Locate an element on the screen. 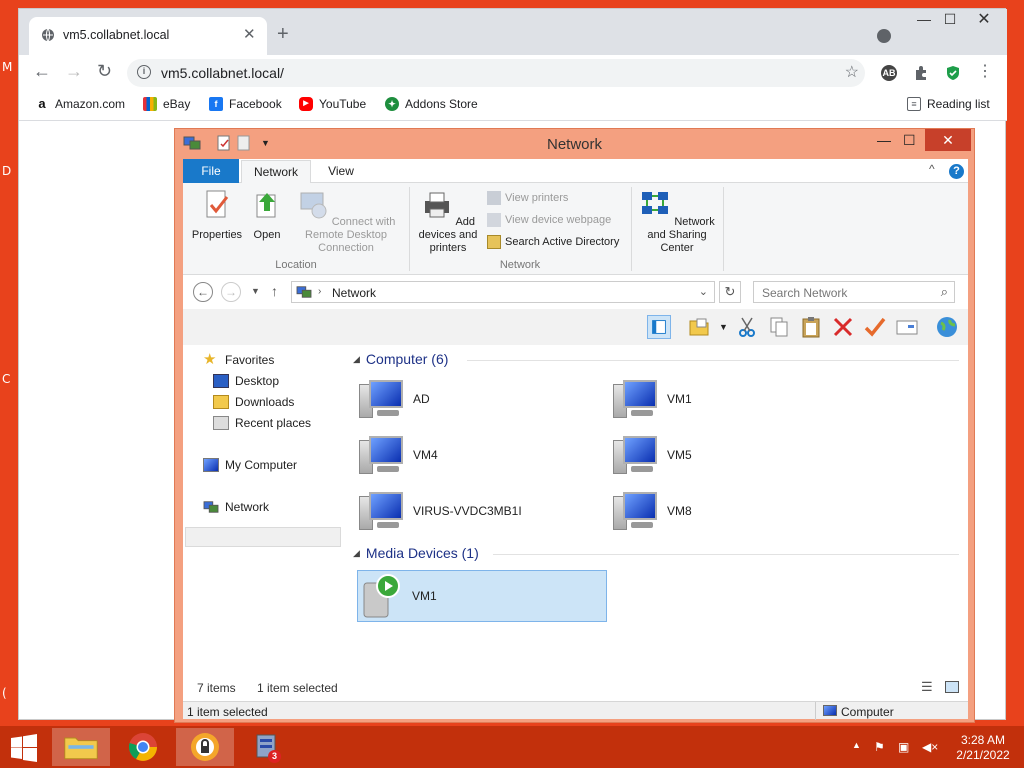  address-bar: i vm5.collabnet.local/ ☆ is located at coordinates (496, 73).